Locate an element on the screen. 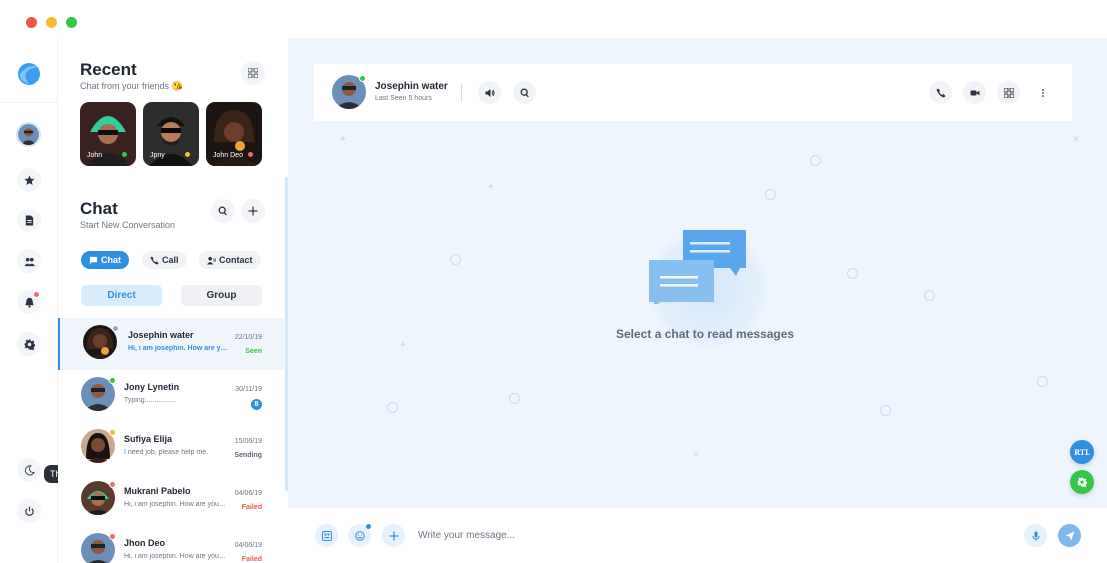  emoji-button is located at coordinates (359, 535).